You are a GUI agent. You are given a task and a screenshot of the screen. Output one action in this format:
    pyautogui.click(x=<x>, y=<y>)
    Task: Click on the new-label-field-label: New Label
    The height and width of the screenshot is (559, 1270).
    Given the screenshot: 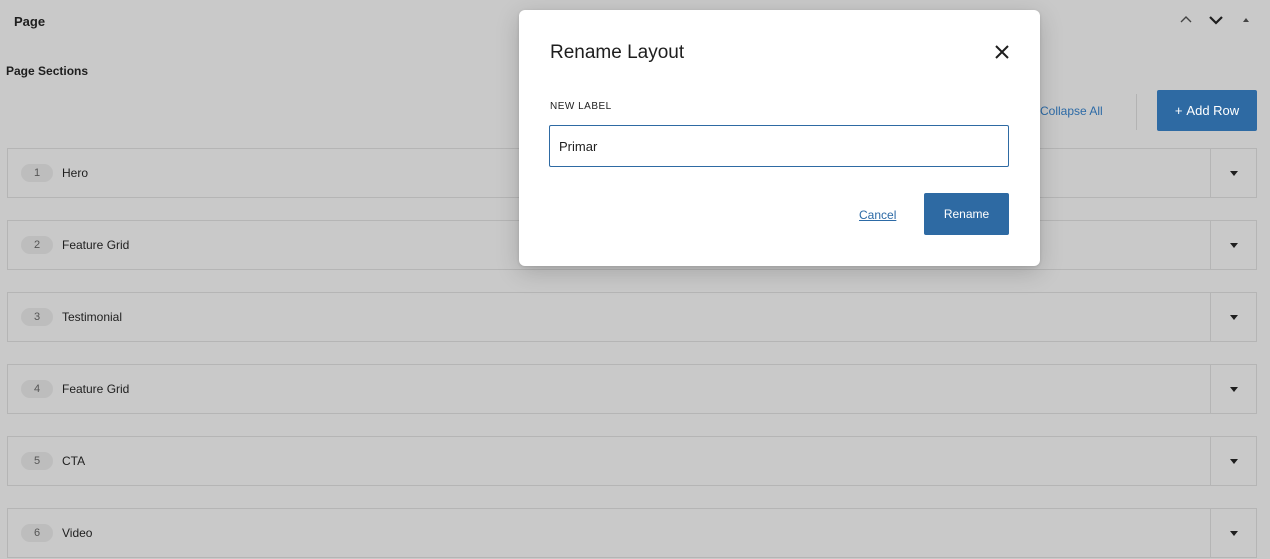 What is the action you would take?
    pyautogui.click(x=581, y=106)
    